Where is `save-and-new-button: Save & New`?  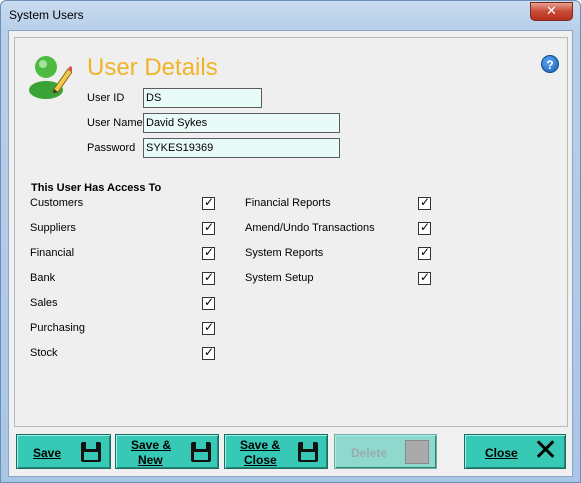
save-and-new-button: Save & New is located at coordinates (167, 451).